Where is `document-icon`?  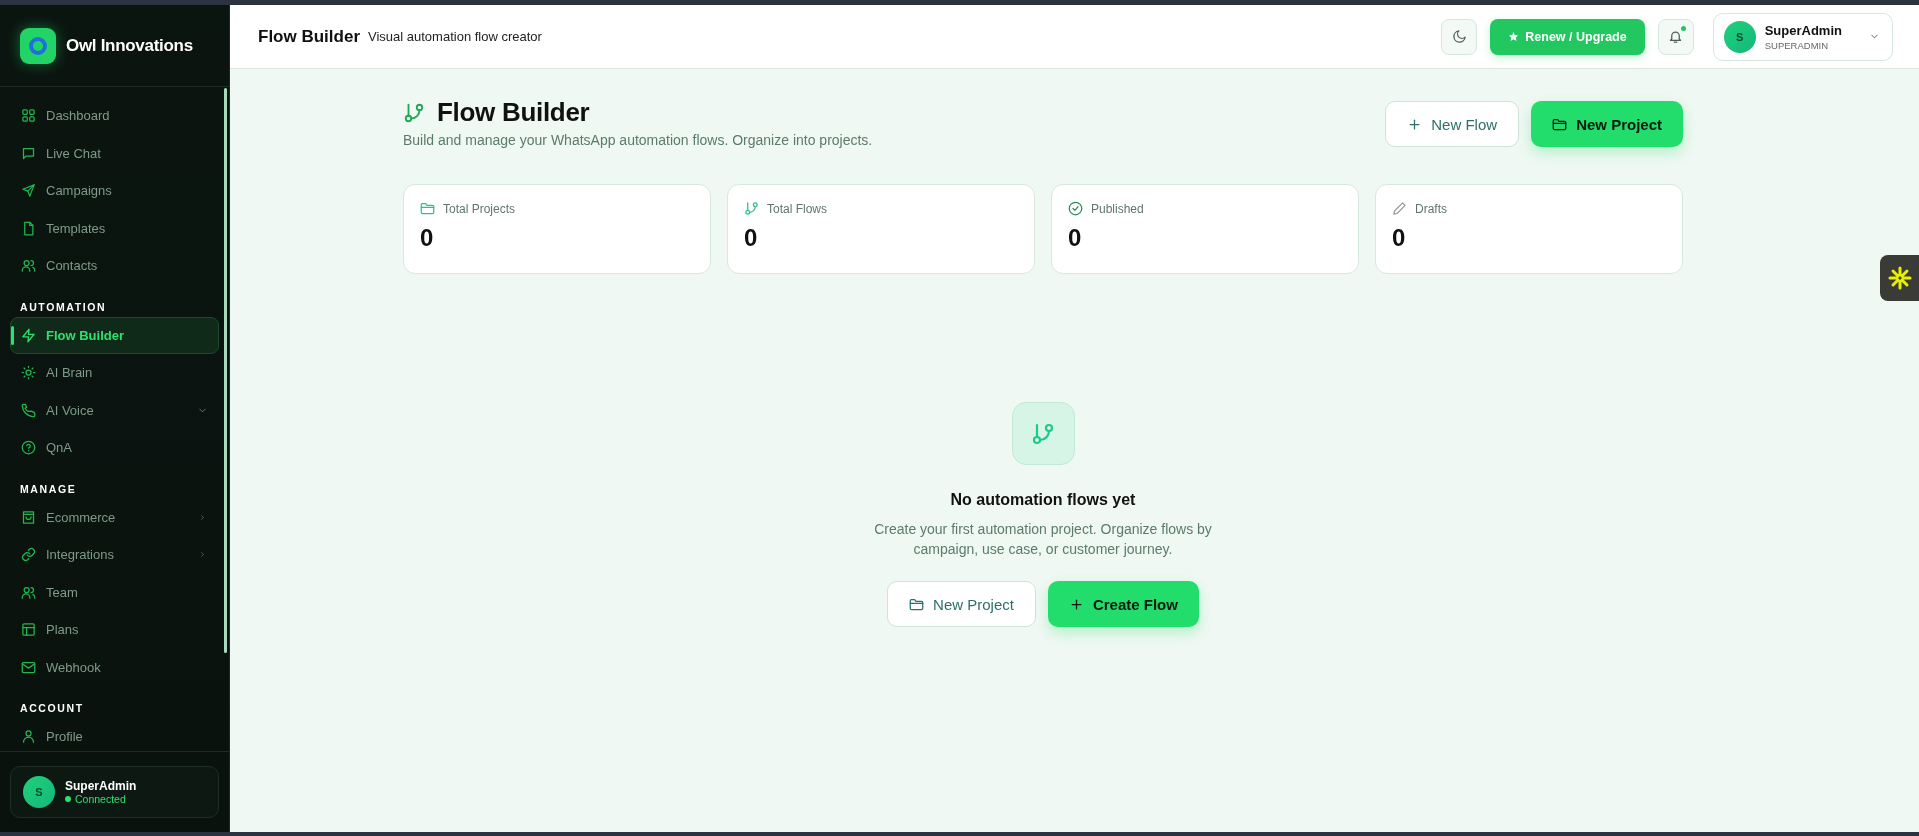 document-icon is located at coordinates (28, 228).